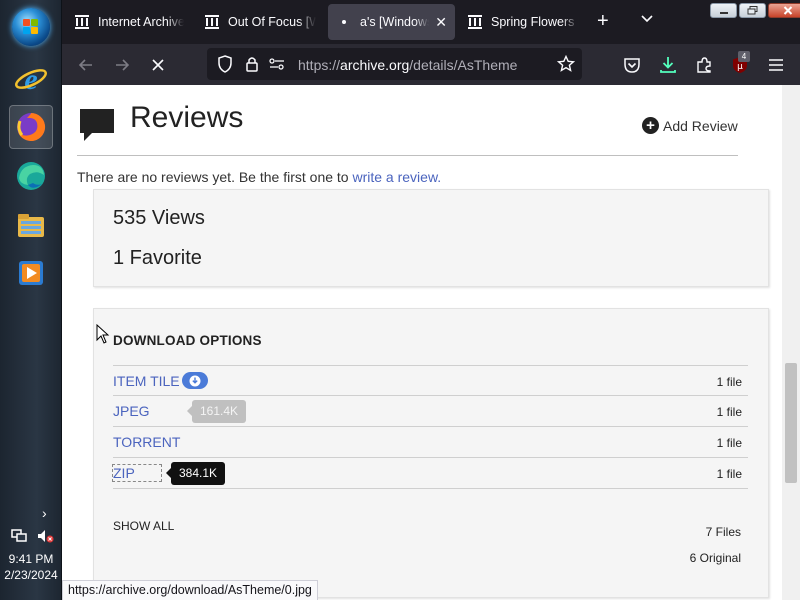 This screenshot has width=800, height=600. What do you see at coordinates (784, 10) in the screenshot?
I see `close-window-button` at bounding box center [784, 10].